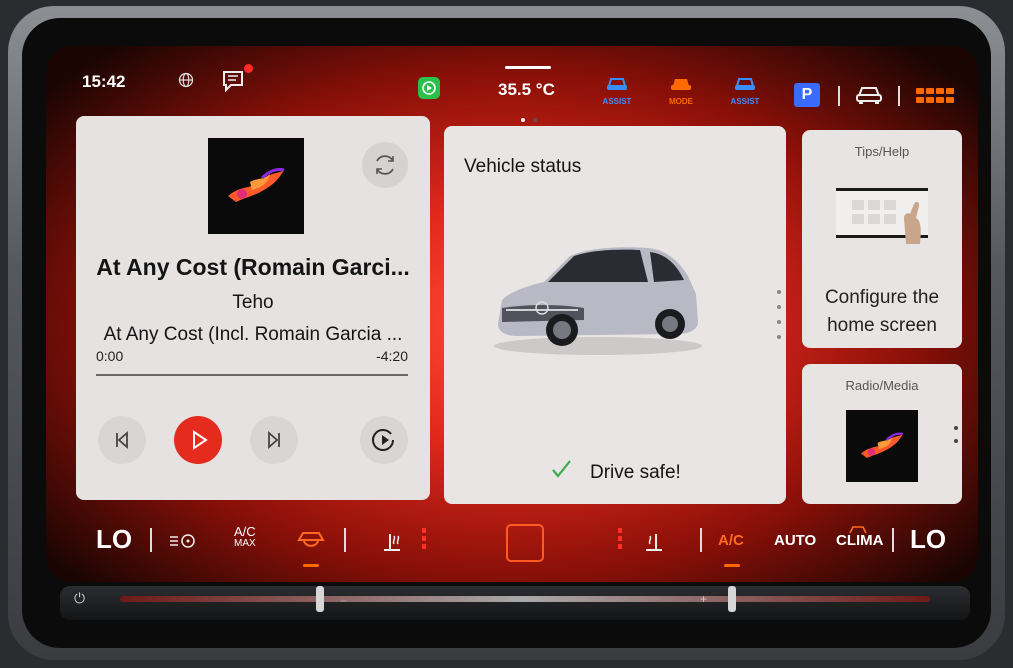 Image resolution: width=1013 pixels, height=668 pixels. Describe the element at coordinates (528, 67) in the screenshot. I see `temperature-indicator` at that location.